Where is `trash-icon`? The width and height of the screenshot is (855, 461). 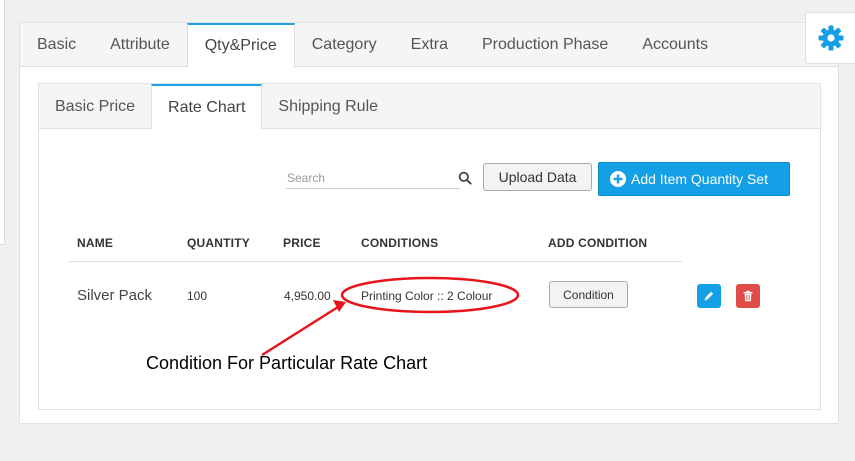
trash-icon is located at coordinates (748, 296).